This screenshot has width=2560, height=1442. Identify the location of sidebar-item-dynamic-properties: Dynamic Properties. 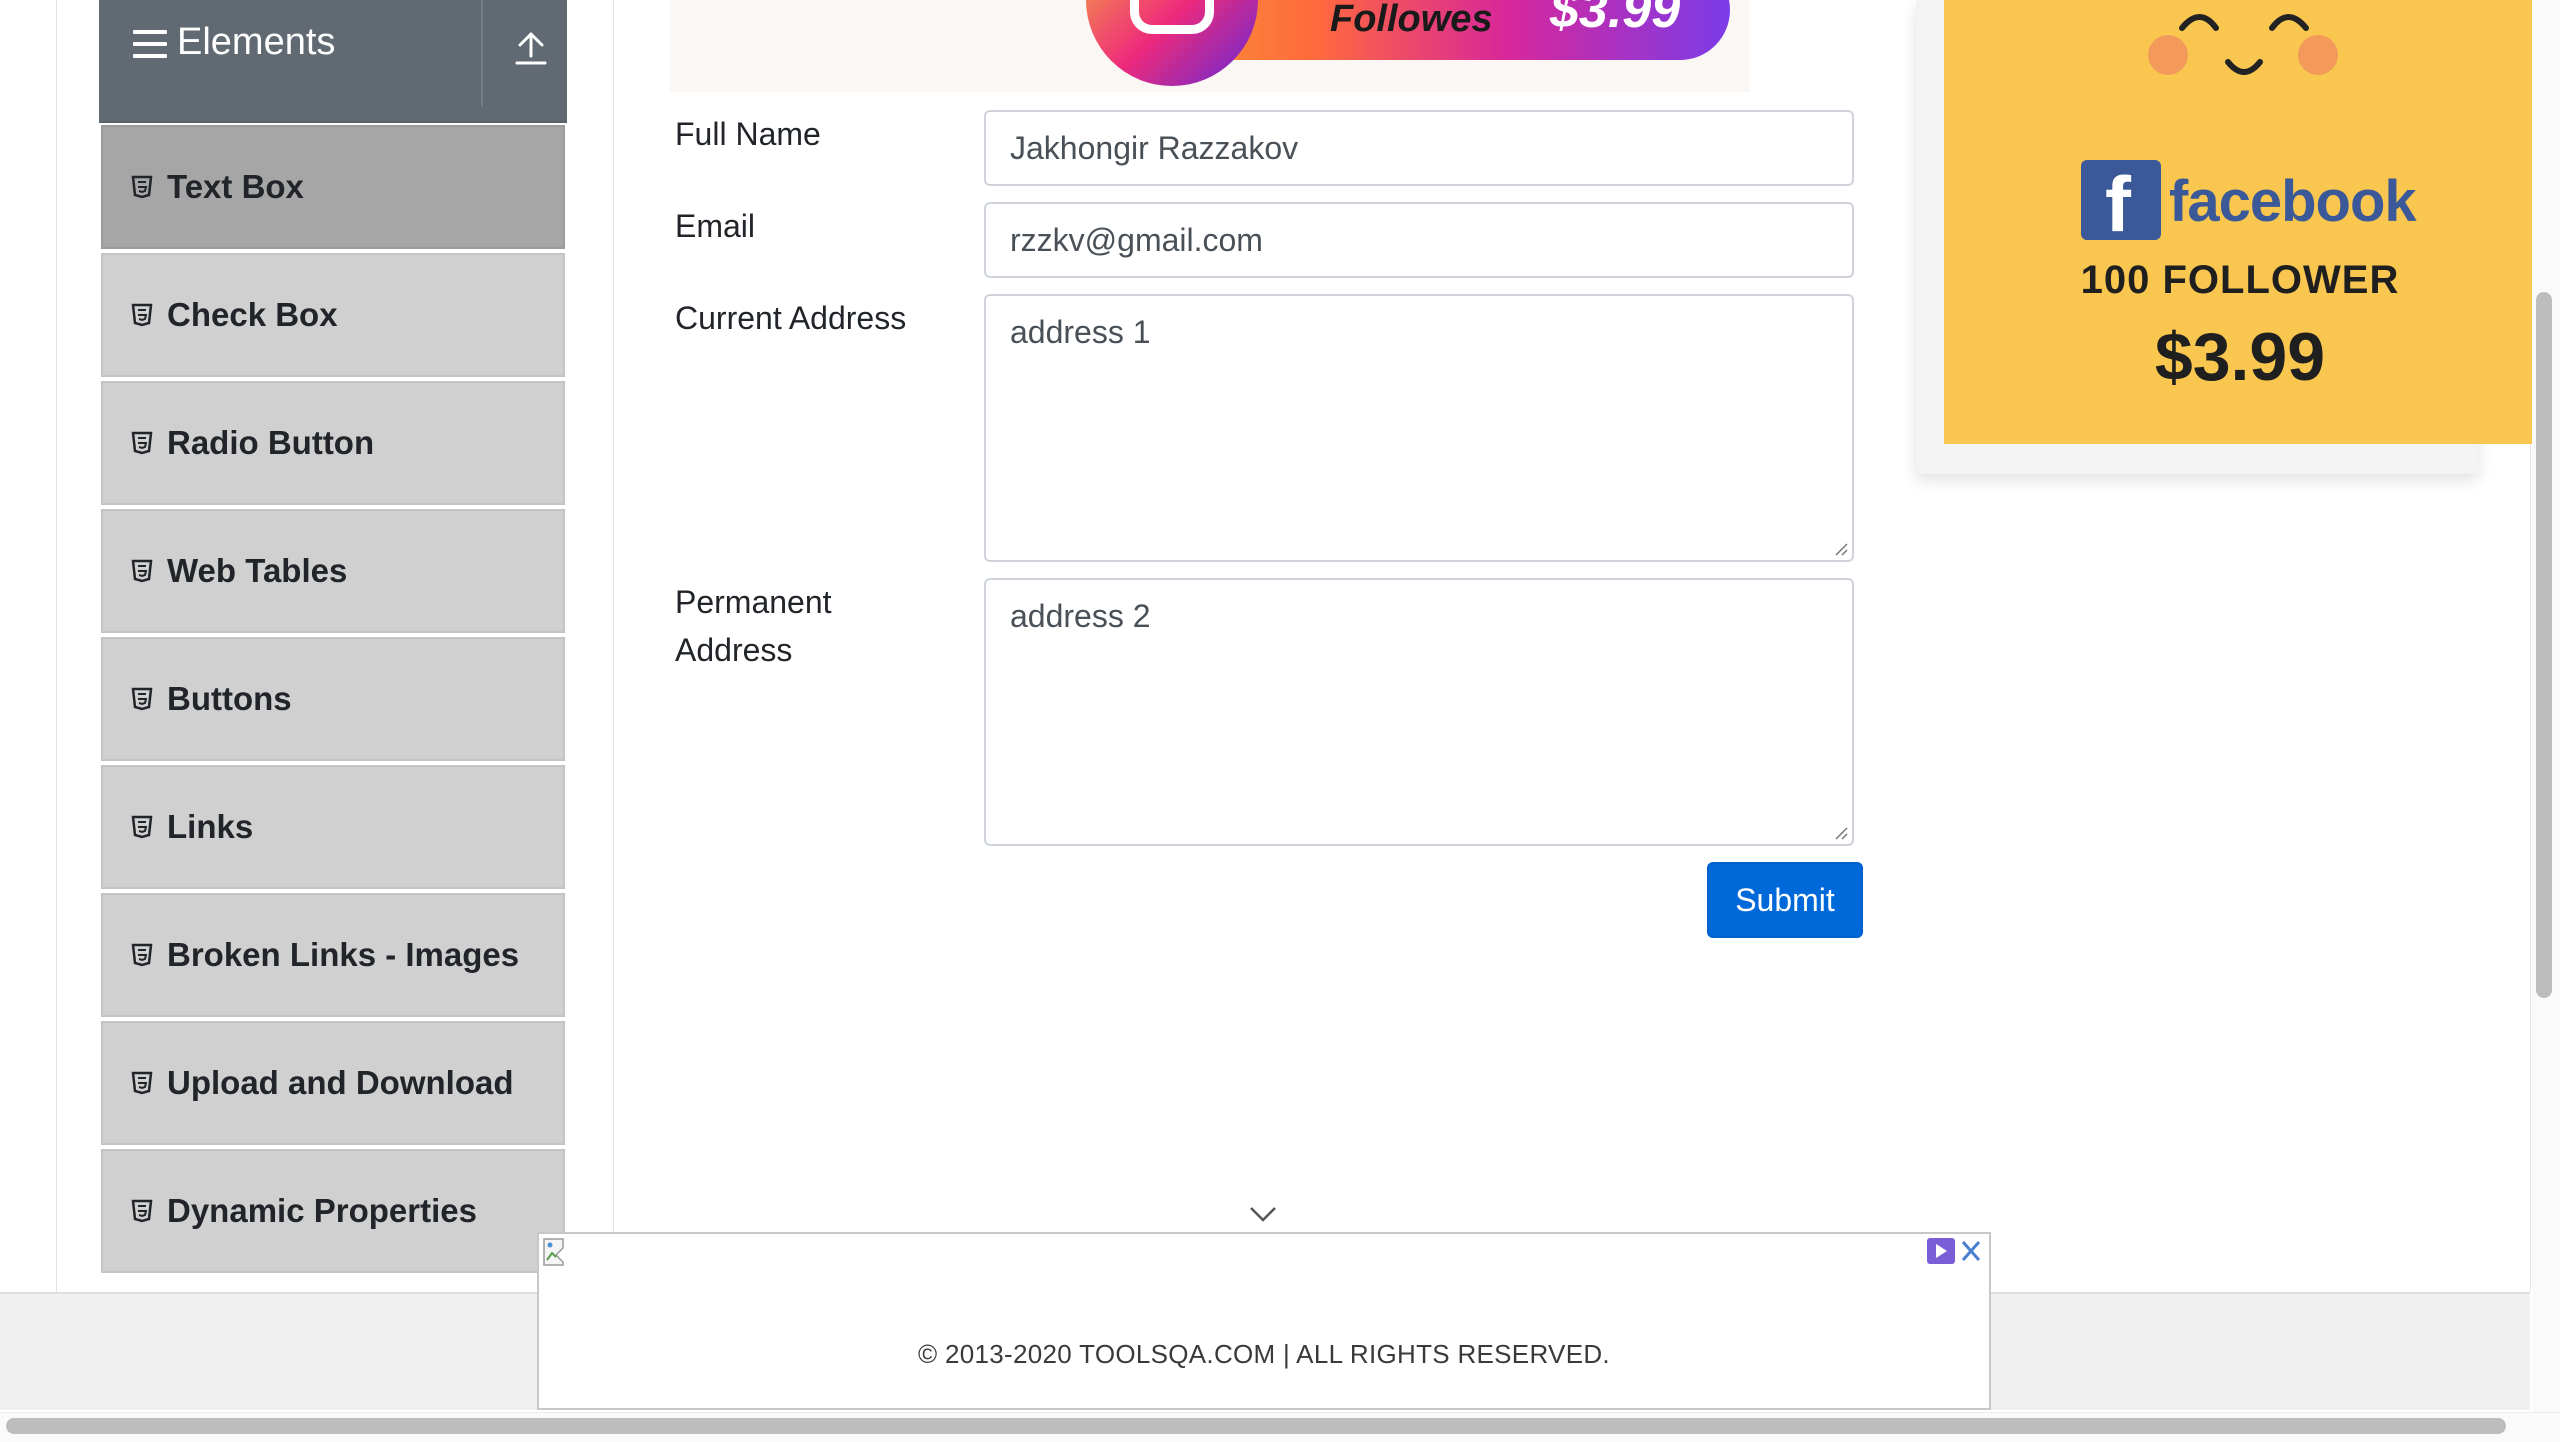
(333, 1211).